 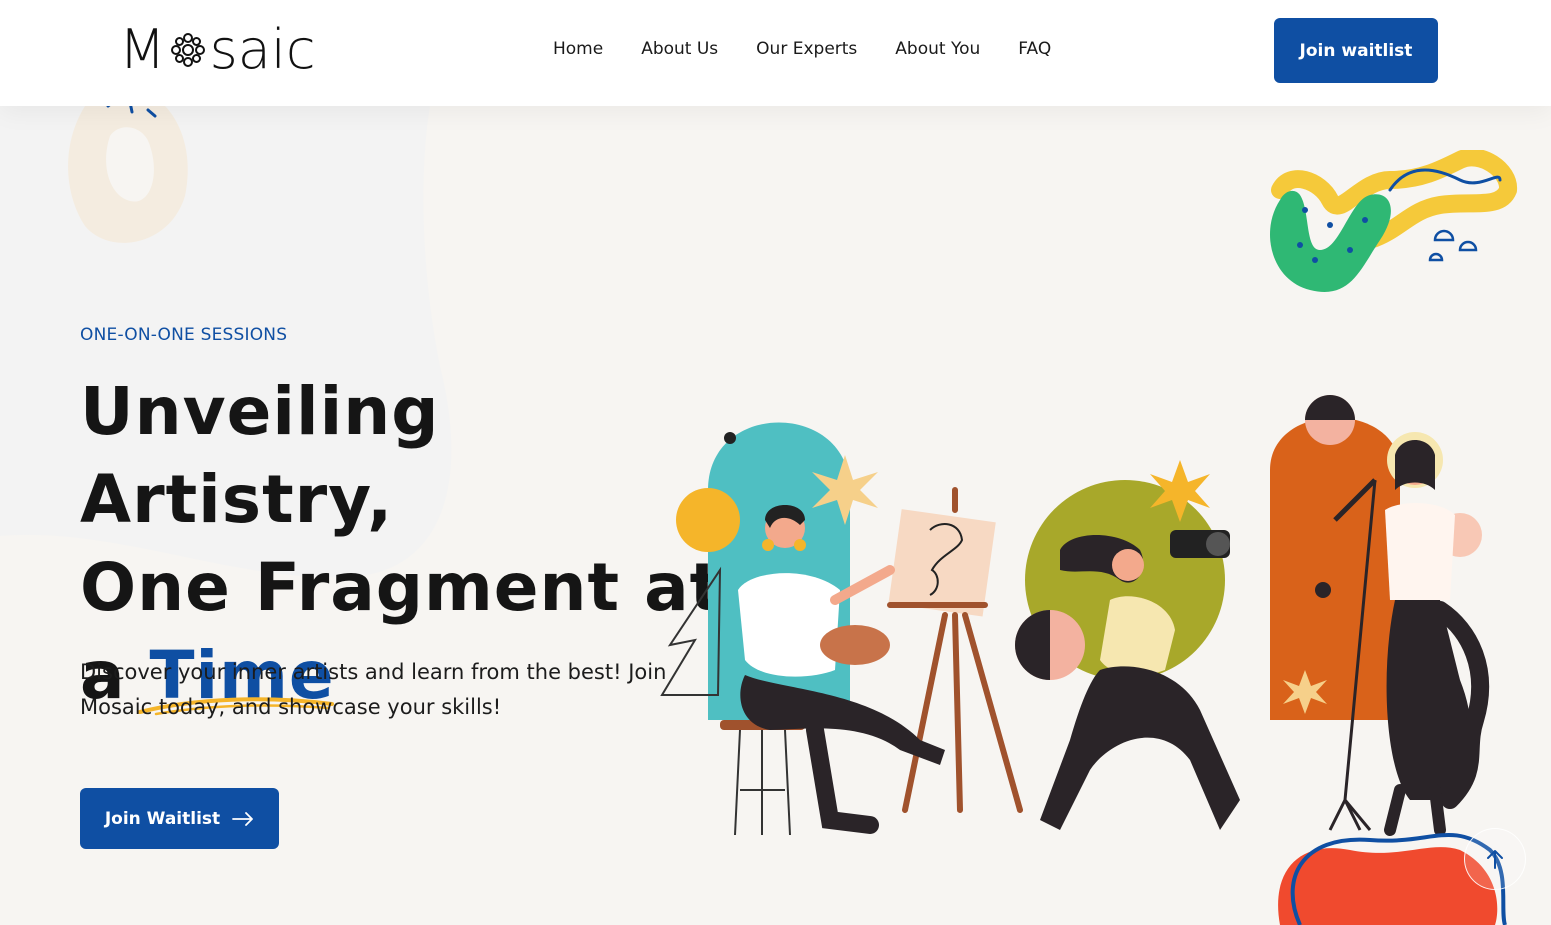 I want to click on nav-about-us: About Us, so click(x=679, y=49).